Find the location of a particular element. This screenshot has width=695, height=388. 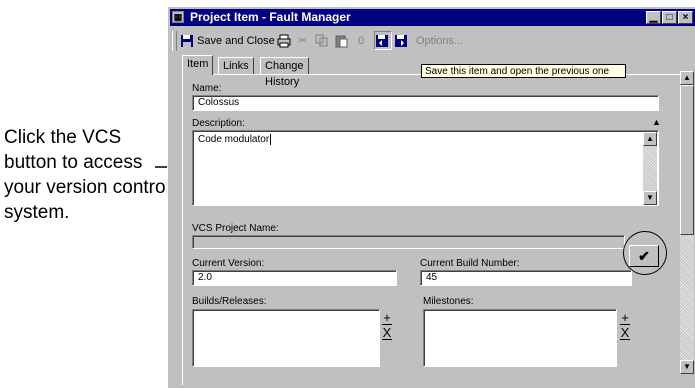

copy-icon is located at coordinates (321, 40).